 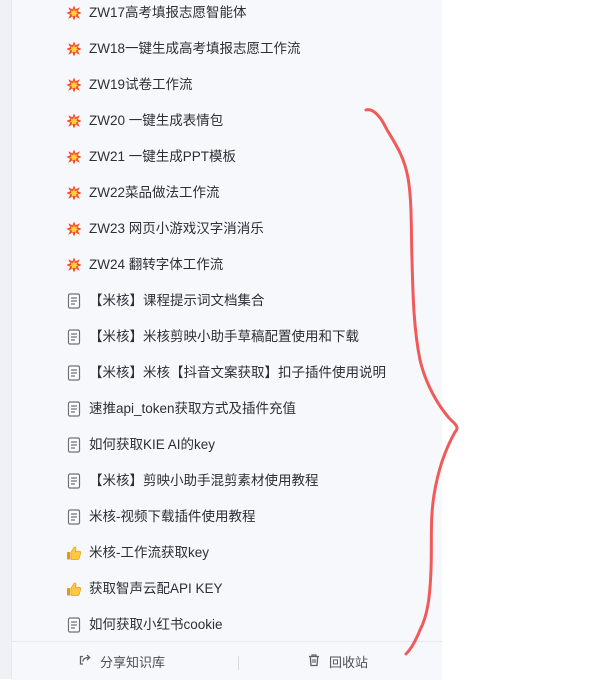 What do you see at coordinates (152, 444) in the screenshot?
I see `list-item-label: 如何获取KIE AI的key` at bounding box center [152, 444].